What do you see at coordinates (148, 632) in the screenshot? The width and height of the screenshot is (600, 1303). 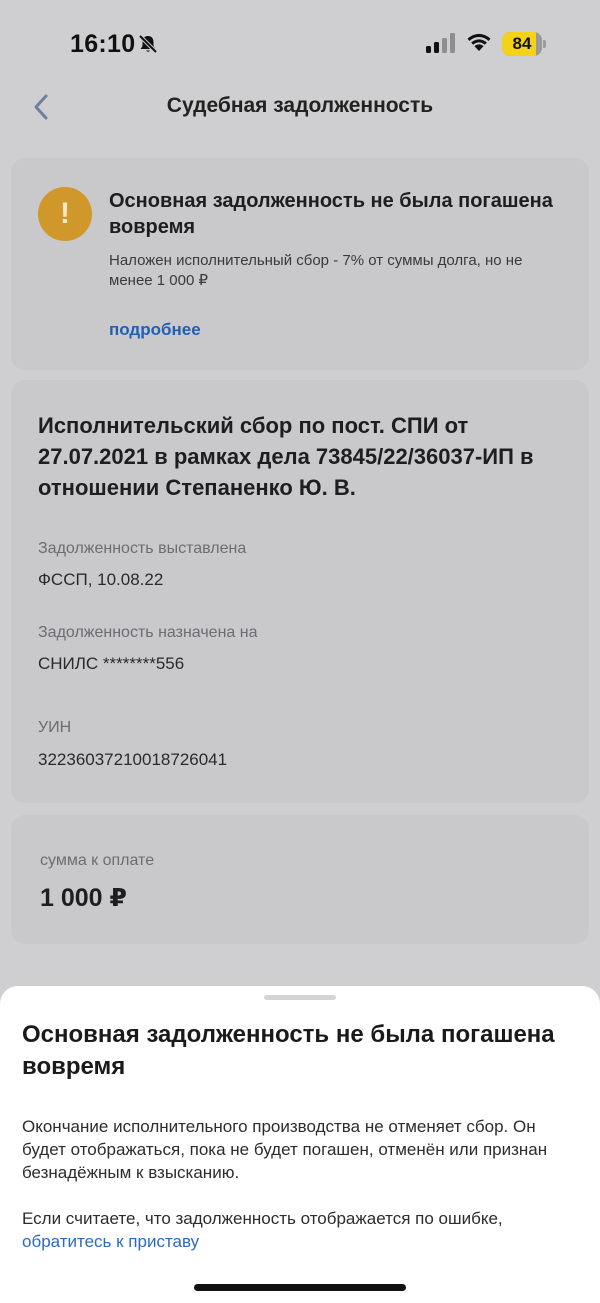 I see `assigned-to-label: Задолженность назначена на` at bounding box center [148, 632].